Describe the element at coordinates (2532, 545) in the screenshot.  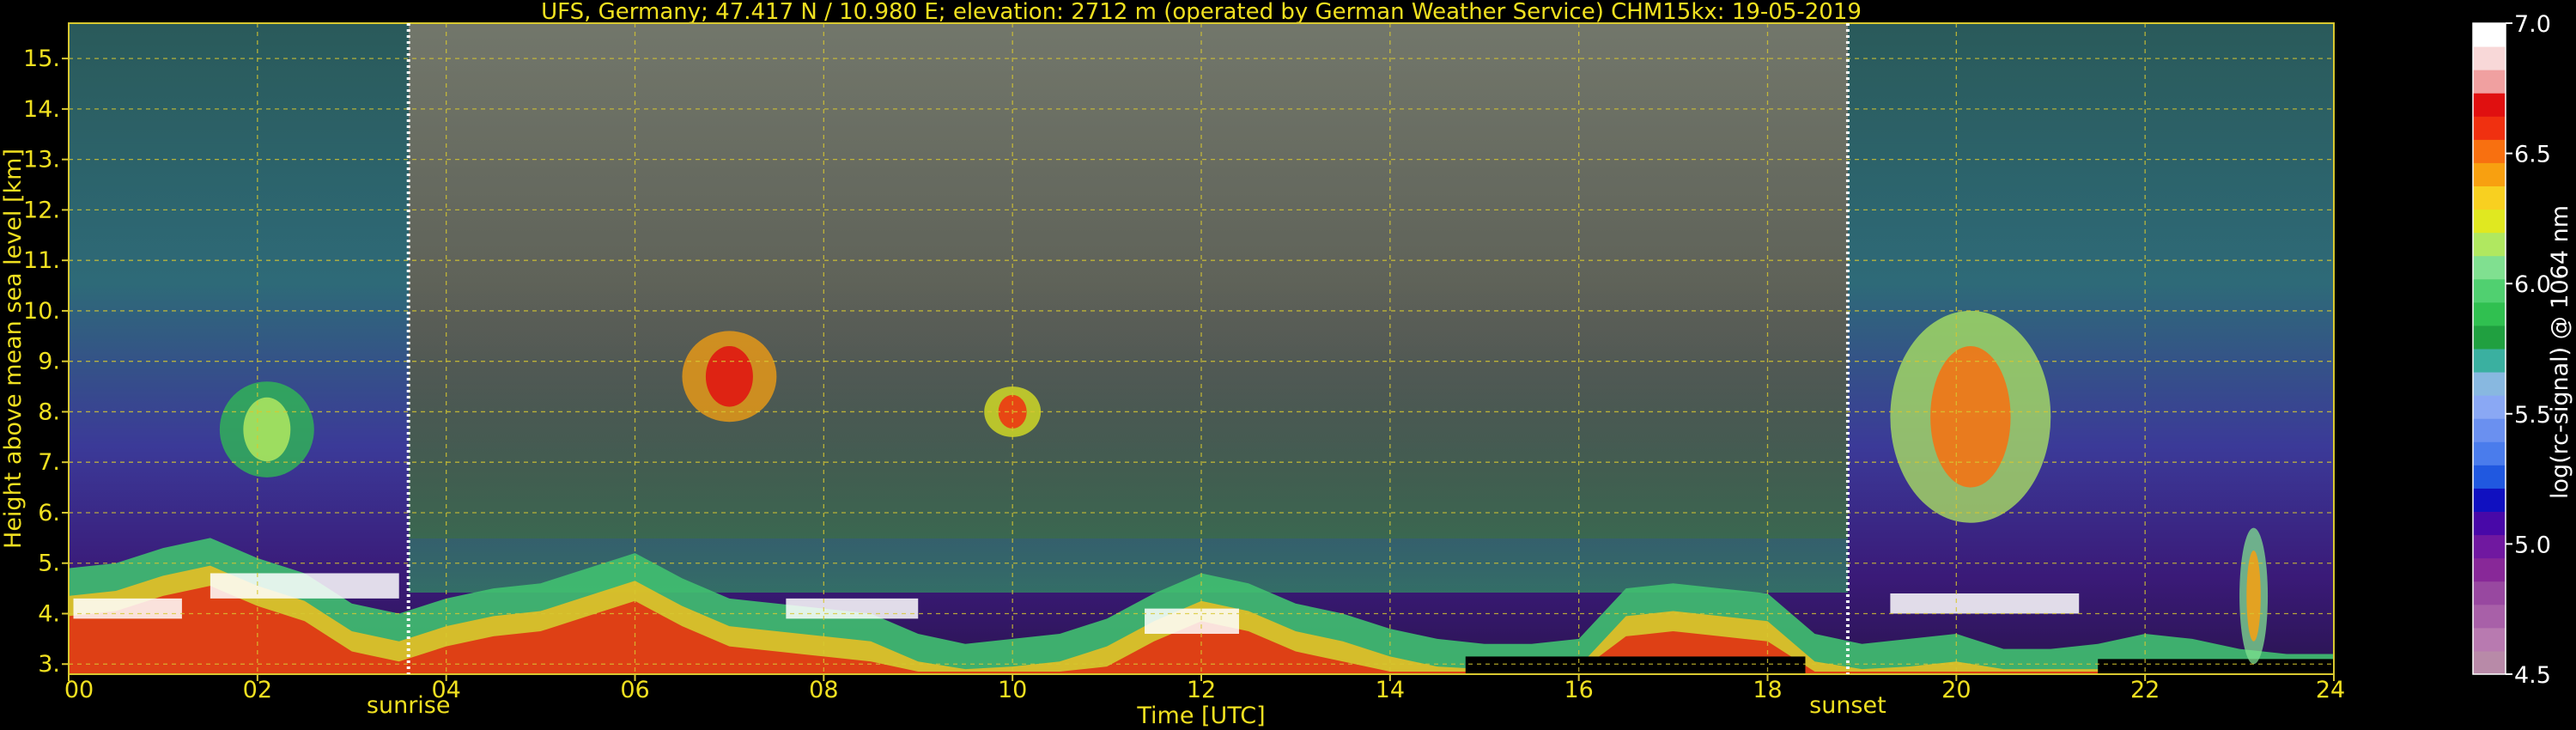
I see `colorbar-tick-label: 5.0` at that location.